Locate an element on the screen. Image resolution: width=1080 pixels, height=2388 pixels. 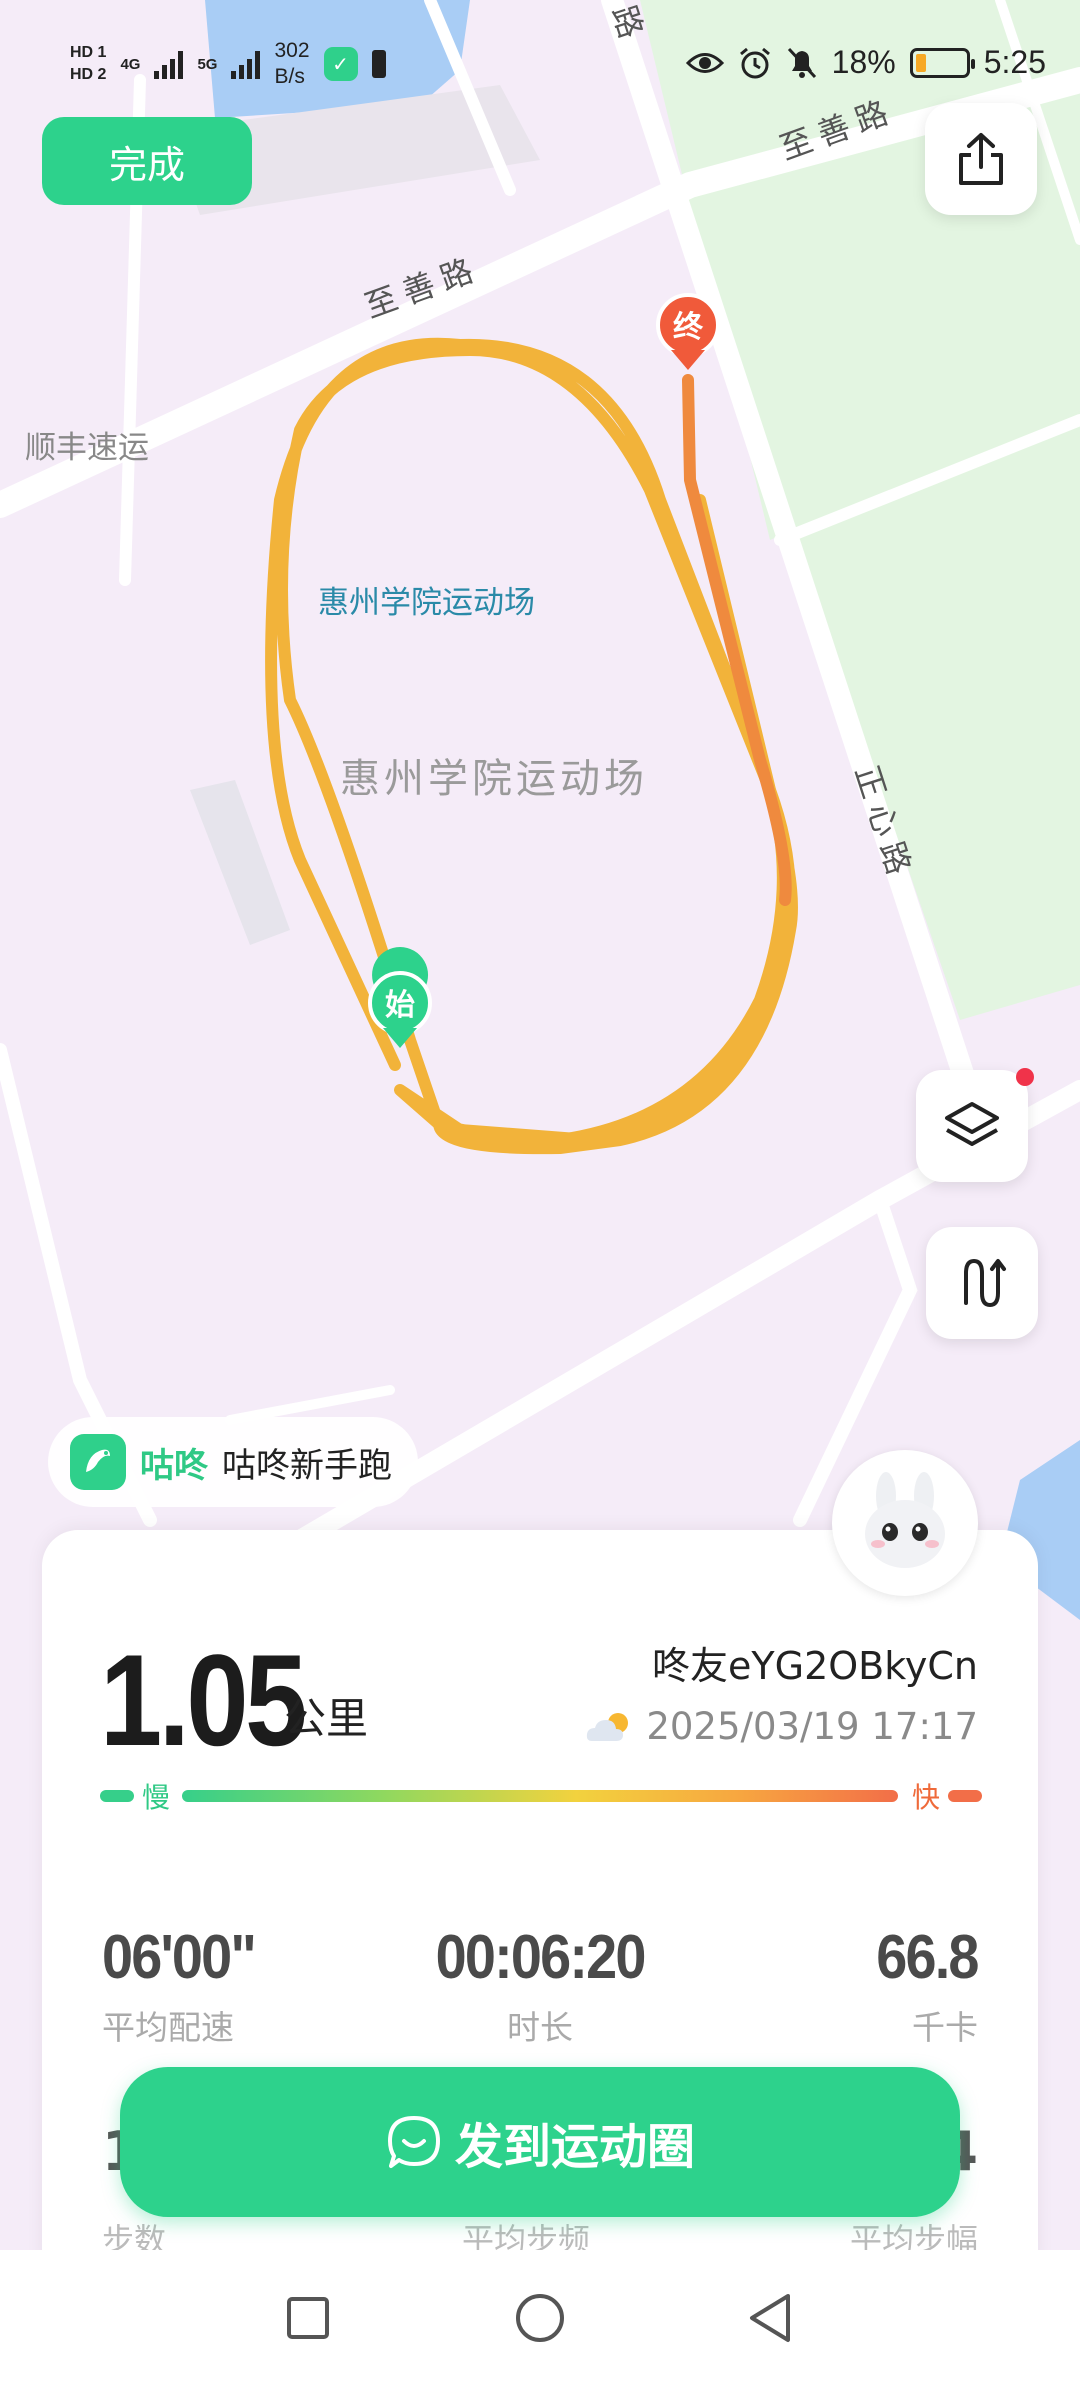
post-button-label: 发到运动圈 is located at coordinates (574, 2147).